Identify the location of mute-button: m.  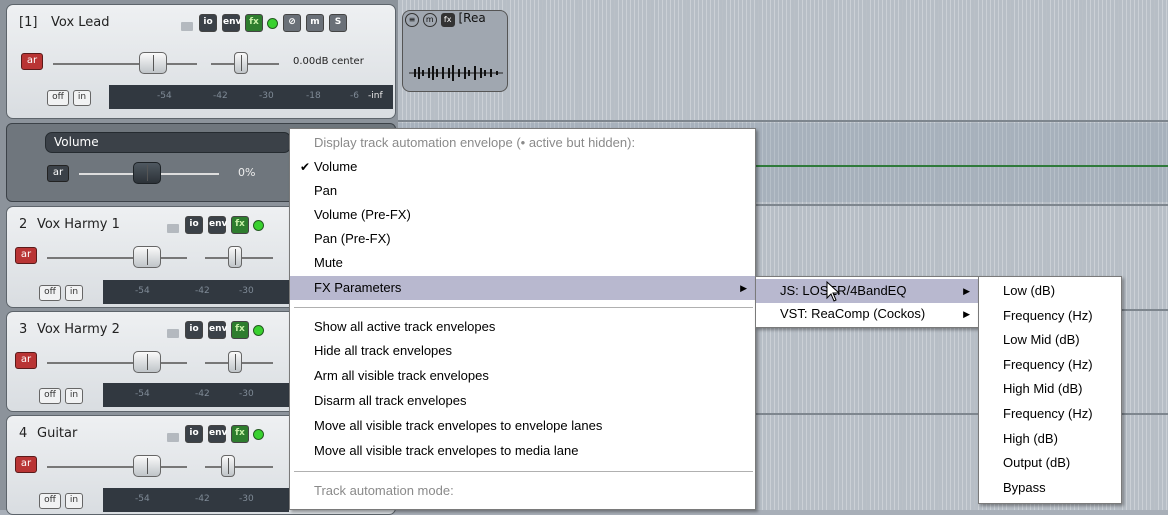
(315, 23).